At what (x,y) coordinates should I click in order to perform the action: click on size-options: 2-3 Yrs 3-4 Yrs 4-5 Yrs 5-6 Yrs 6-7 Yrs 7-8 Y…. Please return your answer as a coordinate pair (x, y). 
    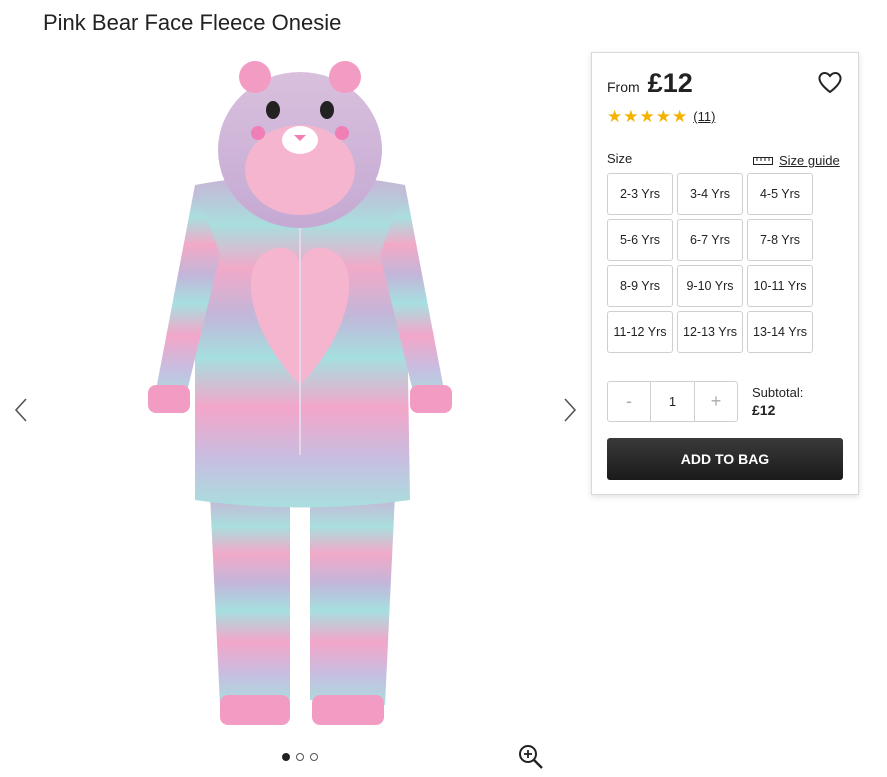
    Looking at the image, I should click on (710, 263).